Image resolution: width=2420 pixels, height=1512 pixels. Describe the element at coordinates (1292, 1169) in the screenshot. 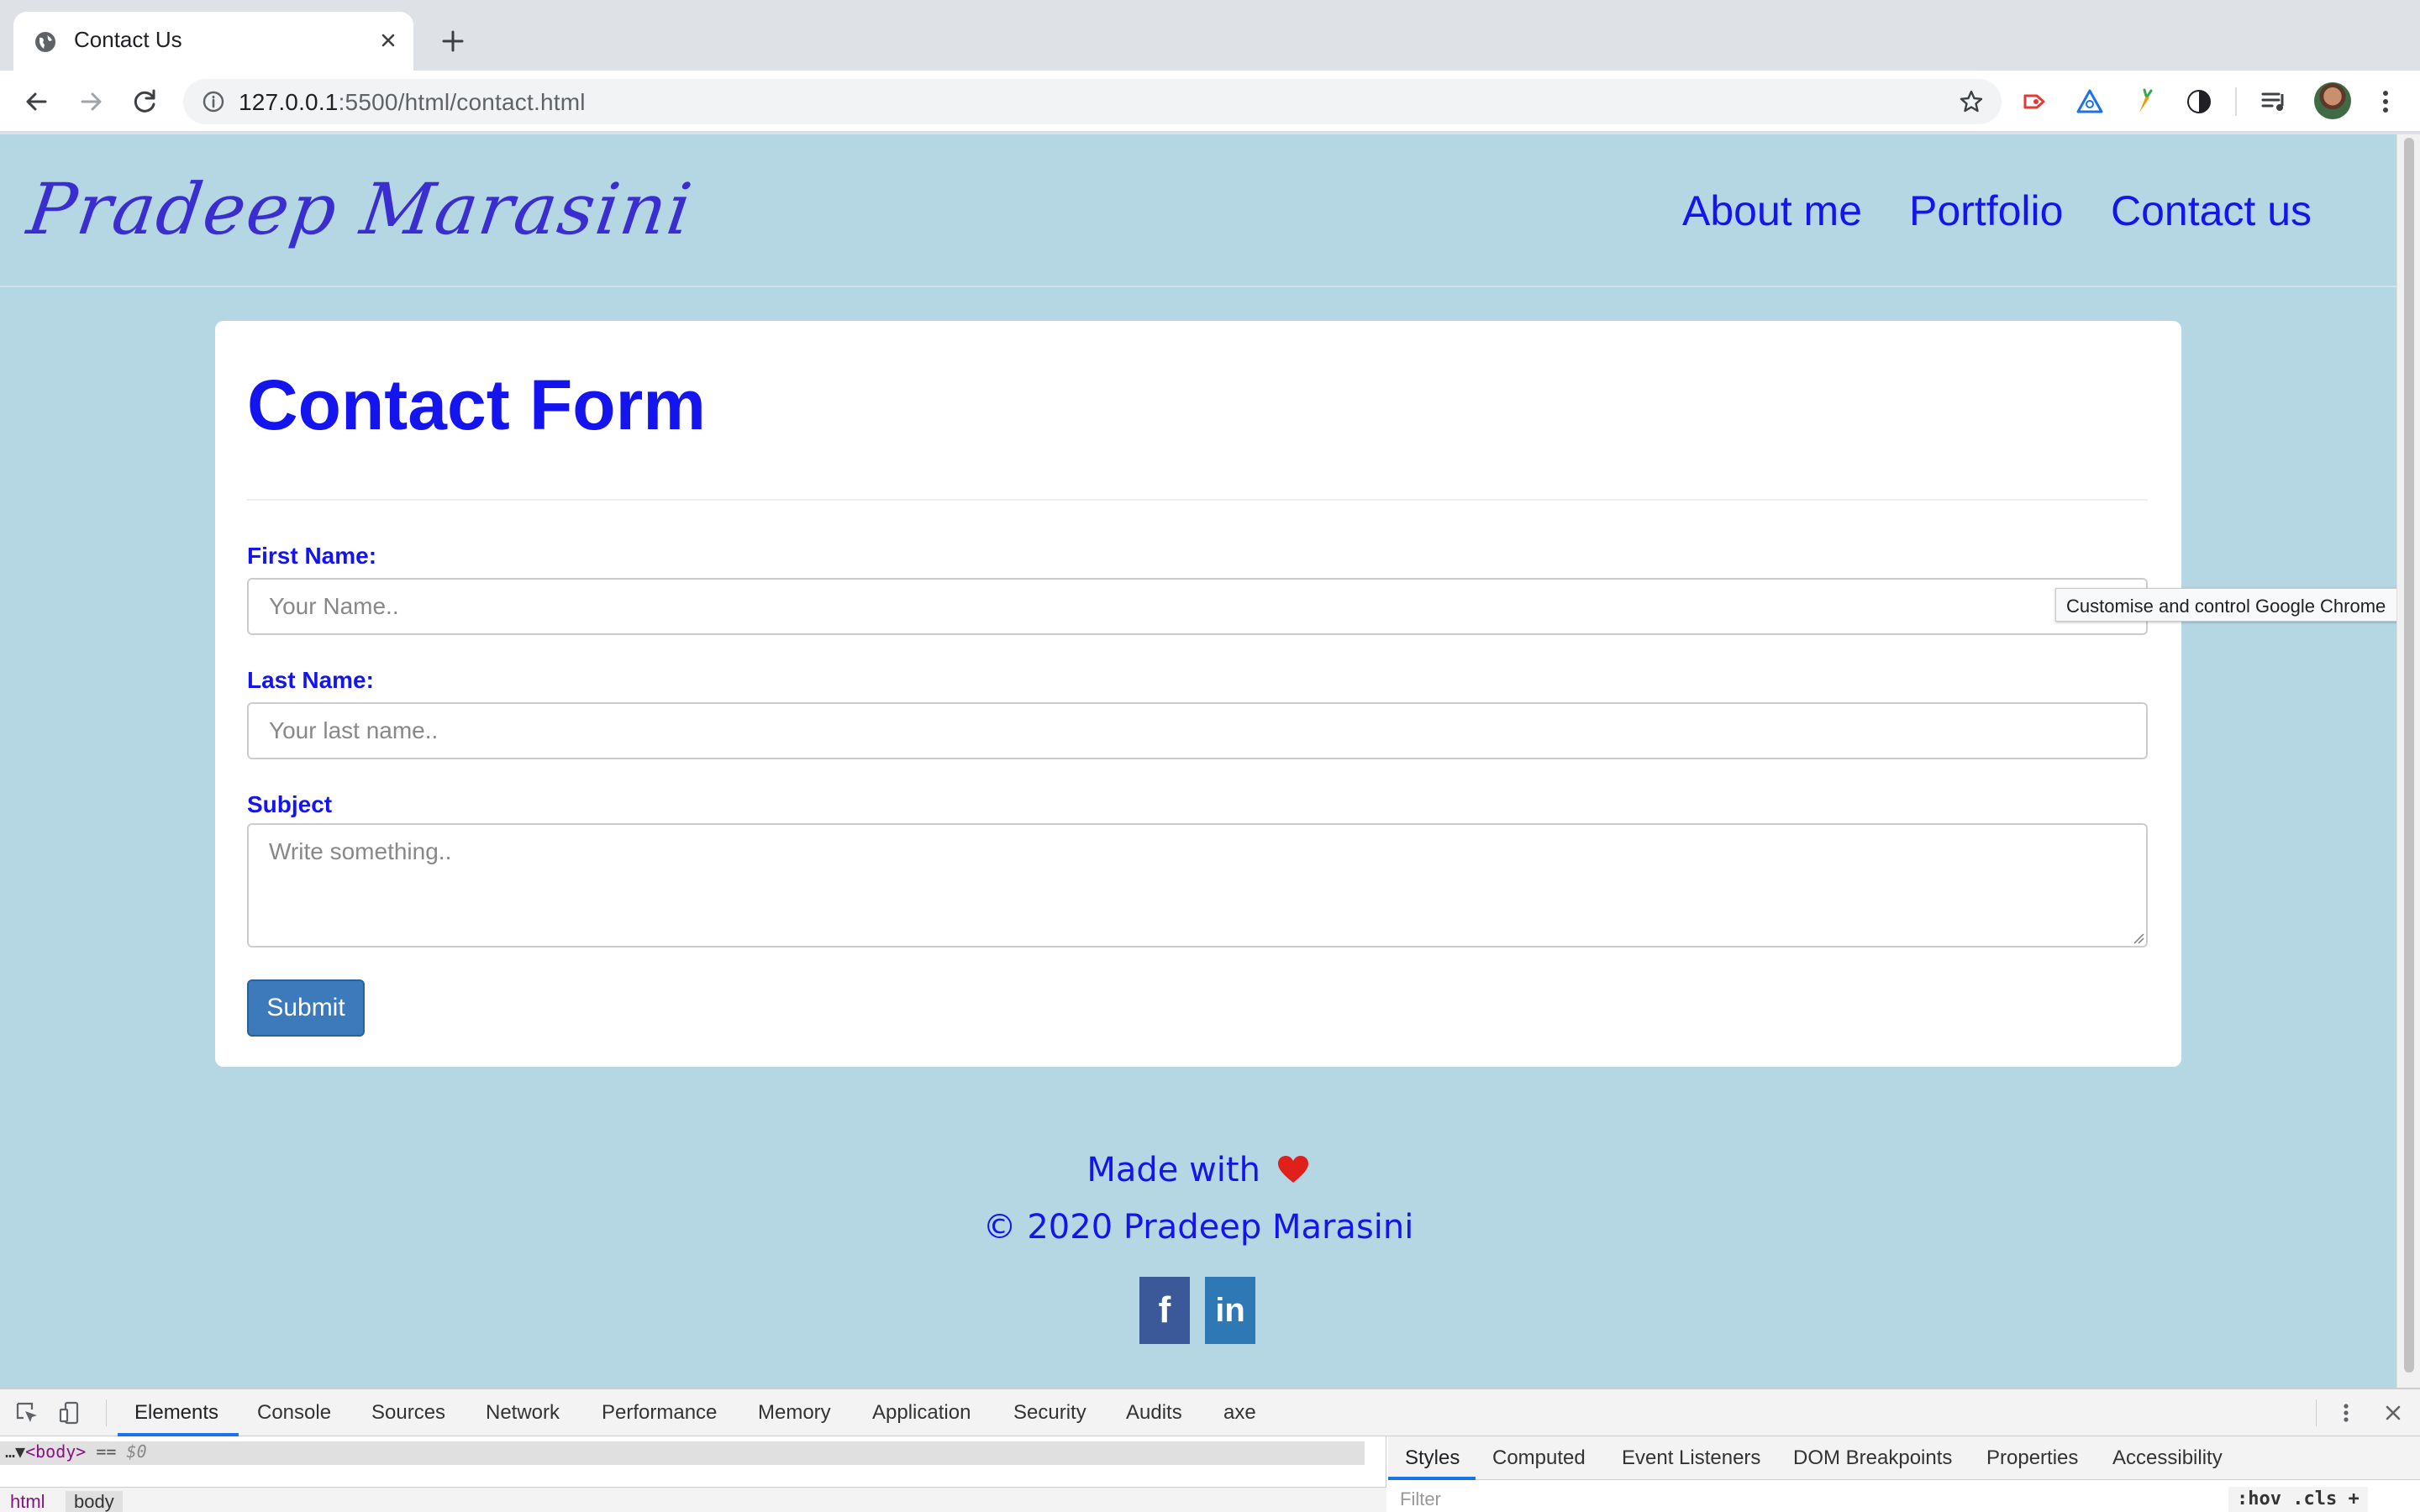

I see `heart-icon` at that location.